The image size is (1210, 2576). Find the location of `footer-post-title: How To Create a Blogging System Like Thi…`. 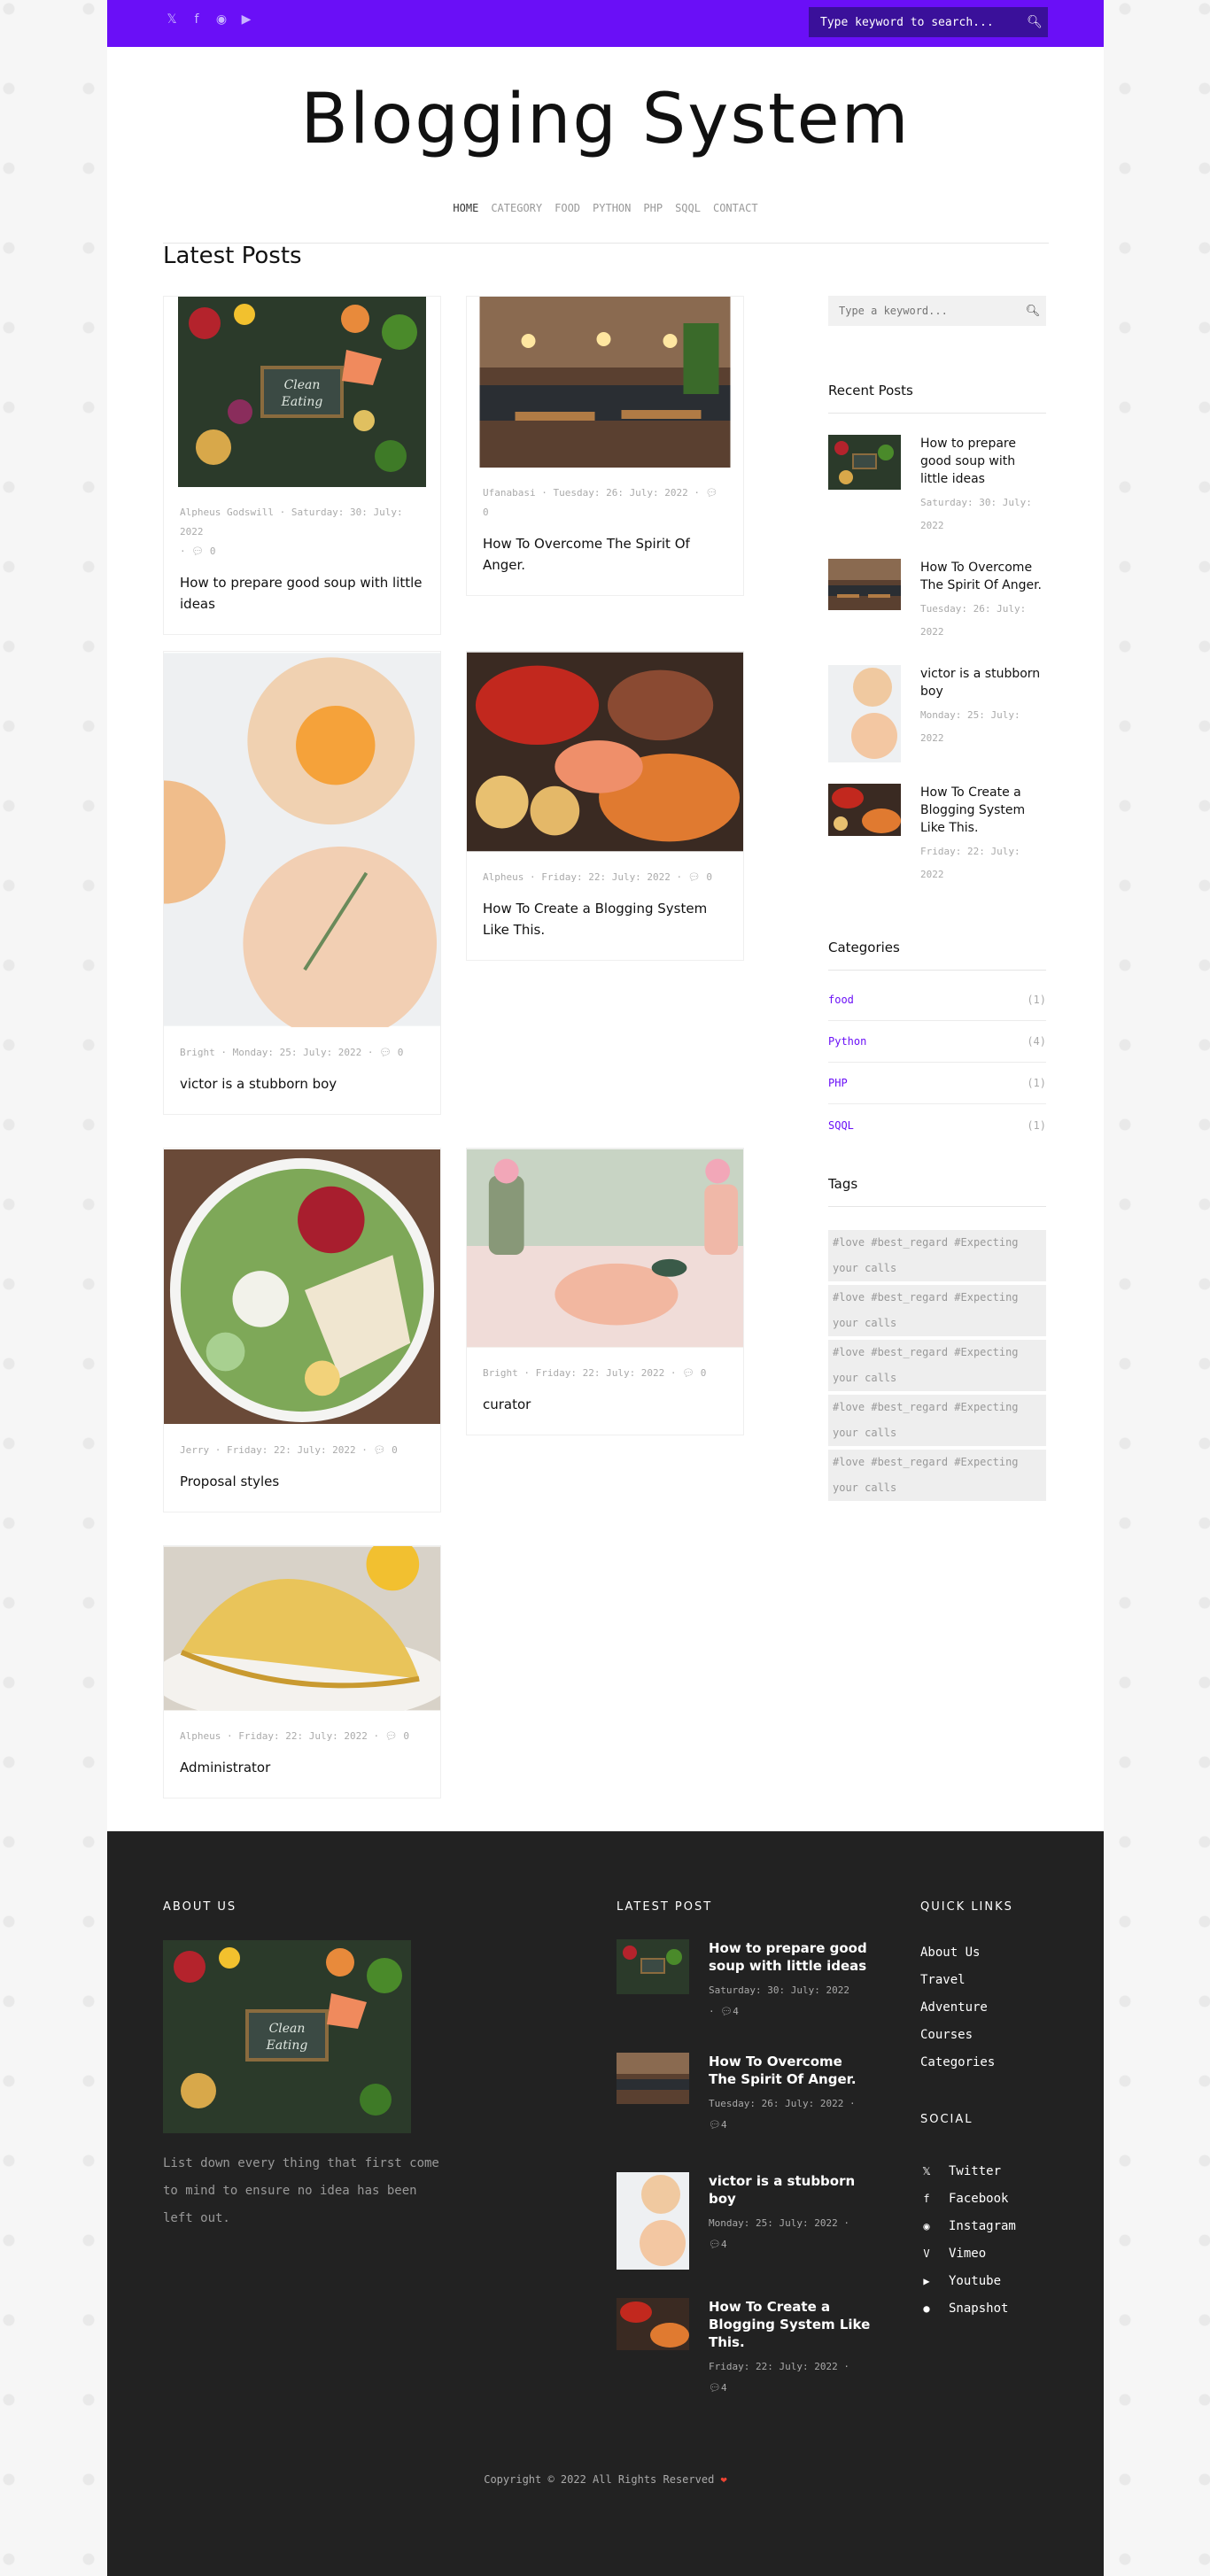

footer-post-title: How To Create a Blogging System Like Thi… is located at coordinates (791, 2324).